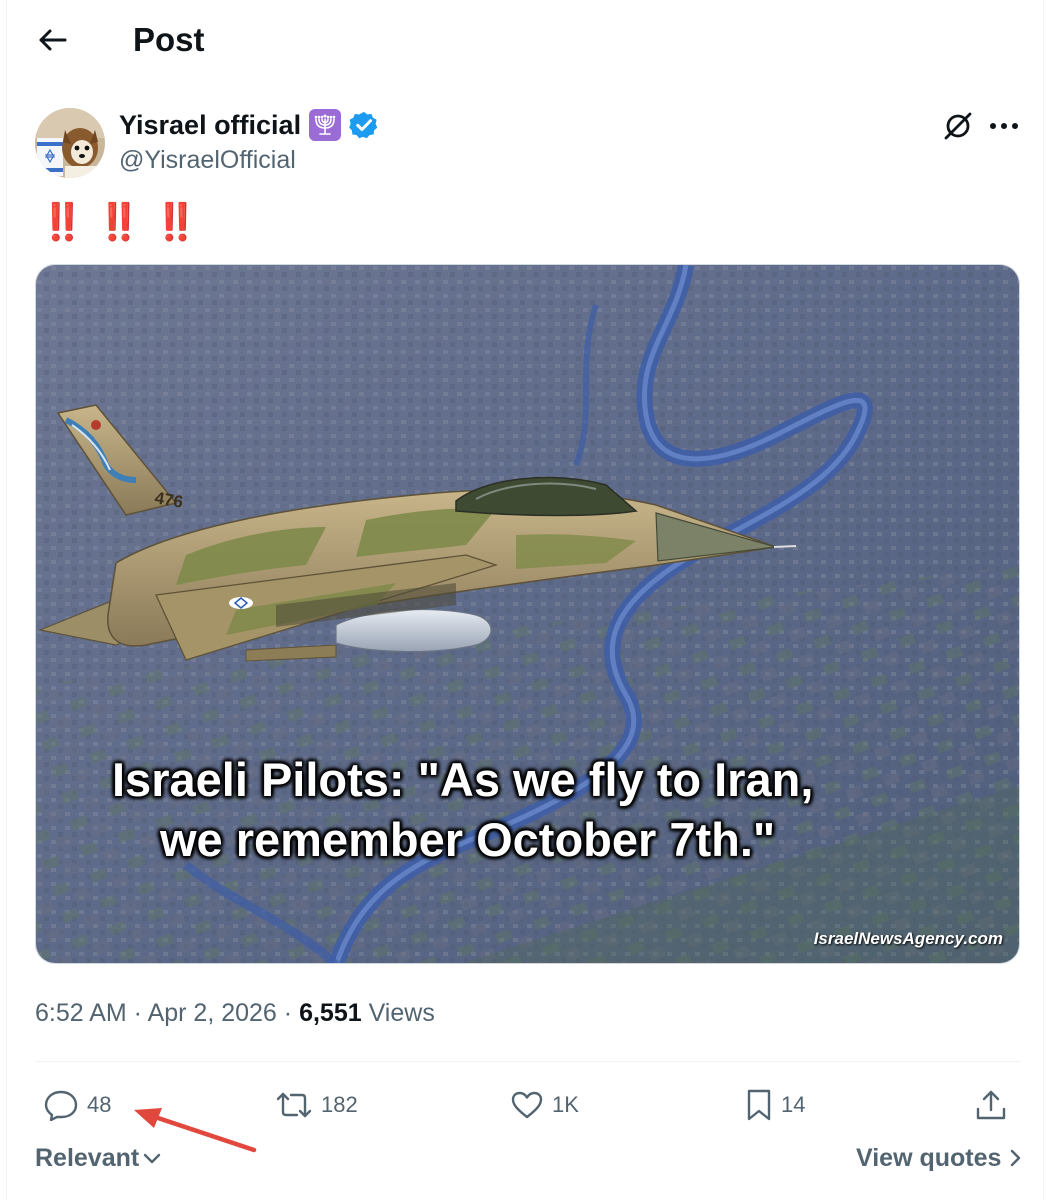 The image size is (1049, 1200). Describe the element at coordinates (87, 1158) in the screenshot. I see `sort-label: Relevant` at that location.